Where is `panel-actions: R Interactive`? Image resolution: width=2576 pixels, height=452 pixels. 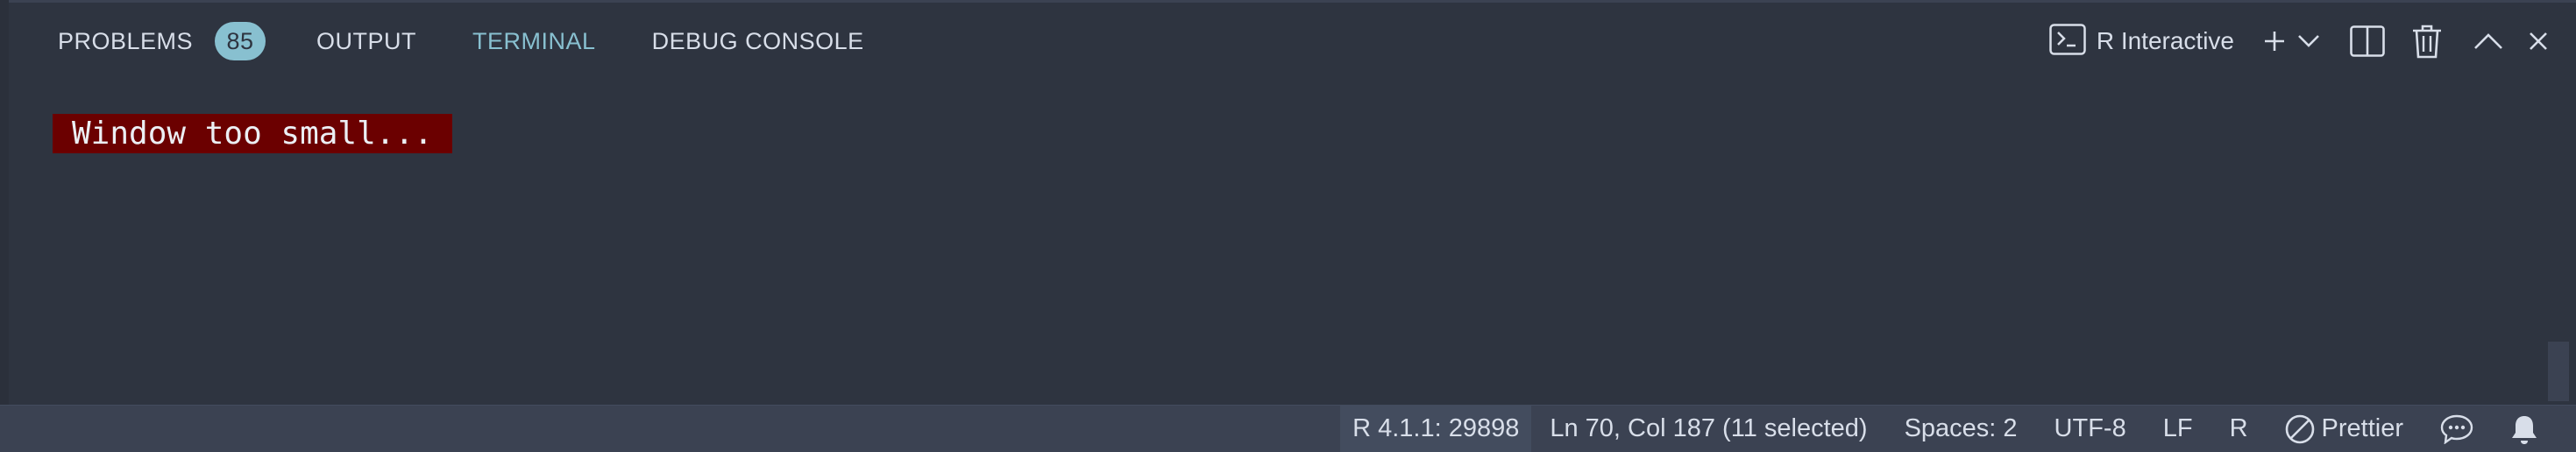 panel-actions: R Interactive is located at coordinates (2300, 41).